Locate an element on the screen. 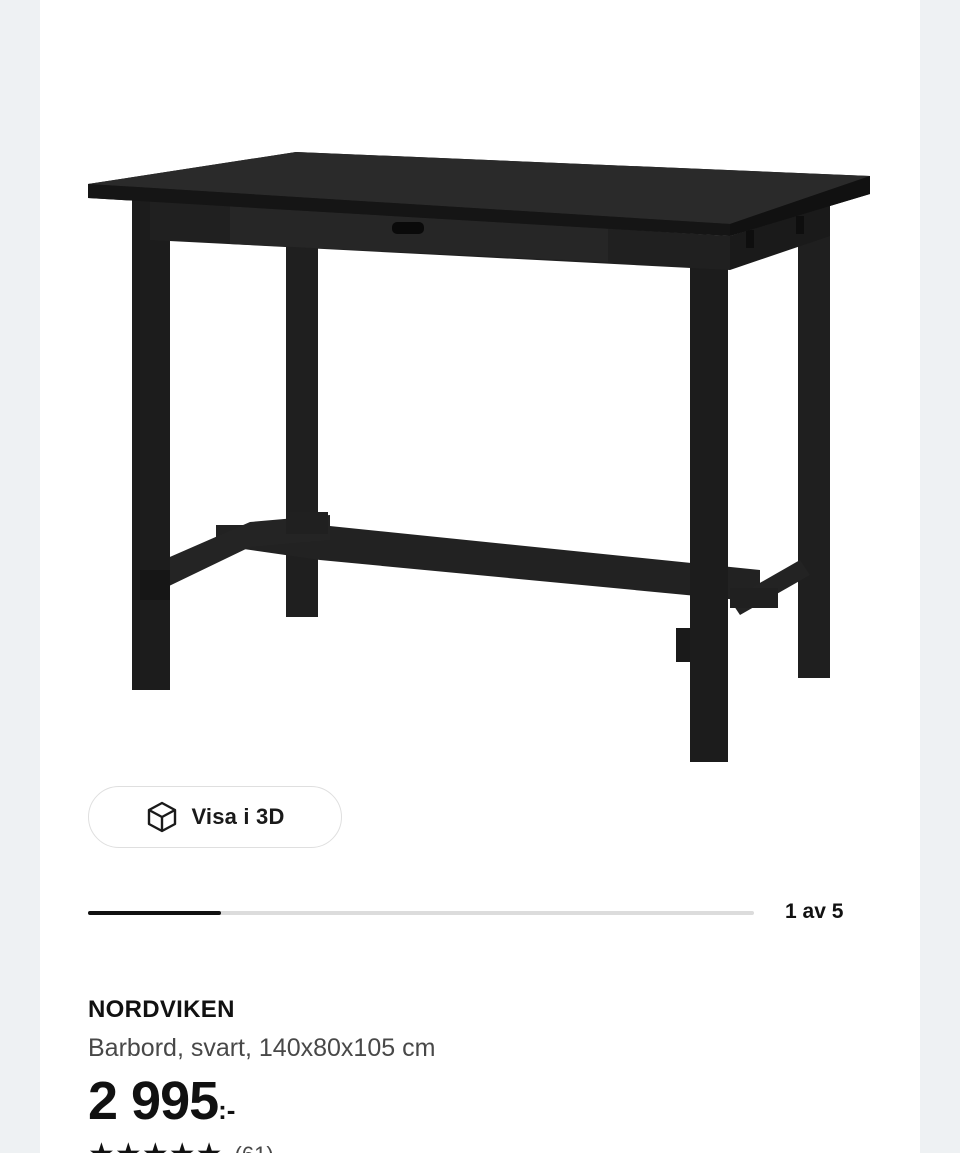 This screenshot has height=1153, width=960. cube-icon is located at coordinates (162, 817).